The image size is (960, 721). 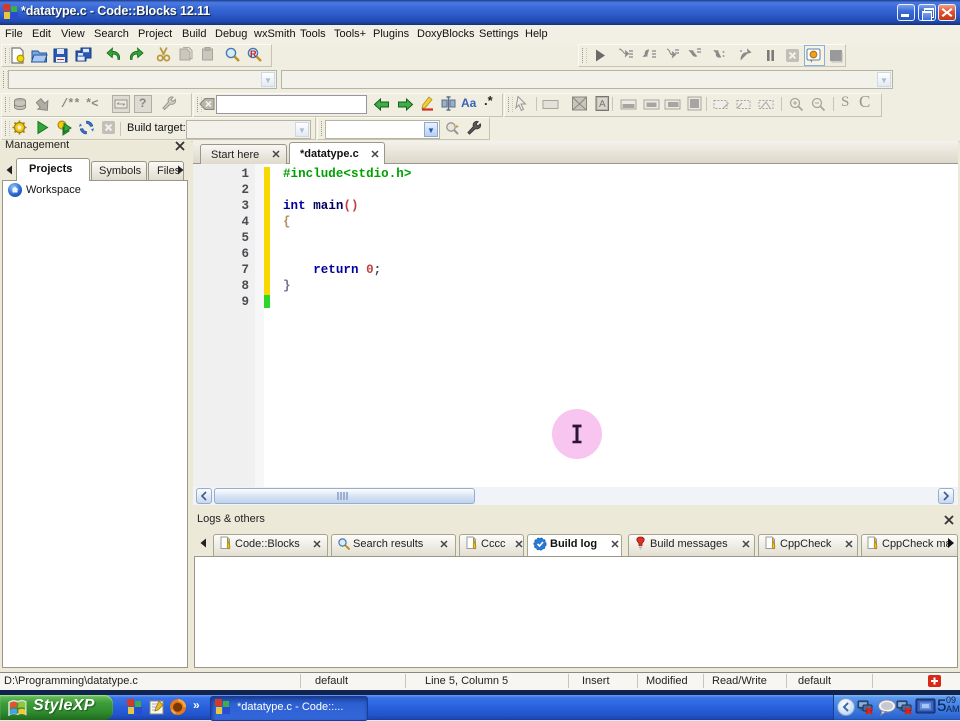 I want to click on svg-text: A, so click(x=602, y=104).